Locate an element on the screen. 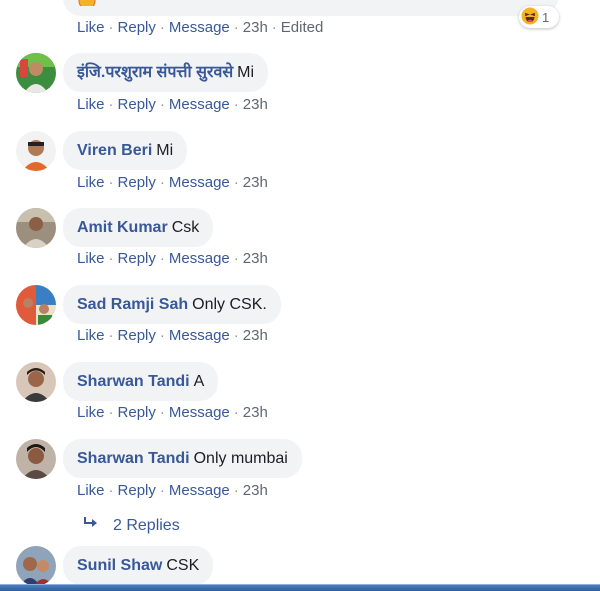 The width and height of the screenshot is (600, 591). comment-author: Viren Beri is located at coordinates (114, 151).